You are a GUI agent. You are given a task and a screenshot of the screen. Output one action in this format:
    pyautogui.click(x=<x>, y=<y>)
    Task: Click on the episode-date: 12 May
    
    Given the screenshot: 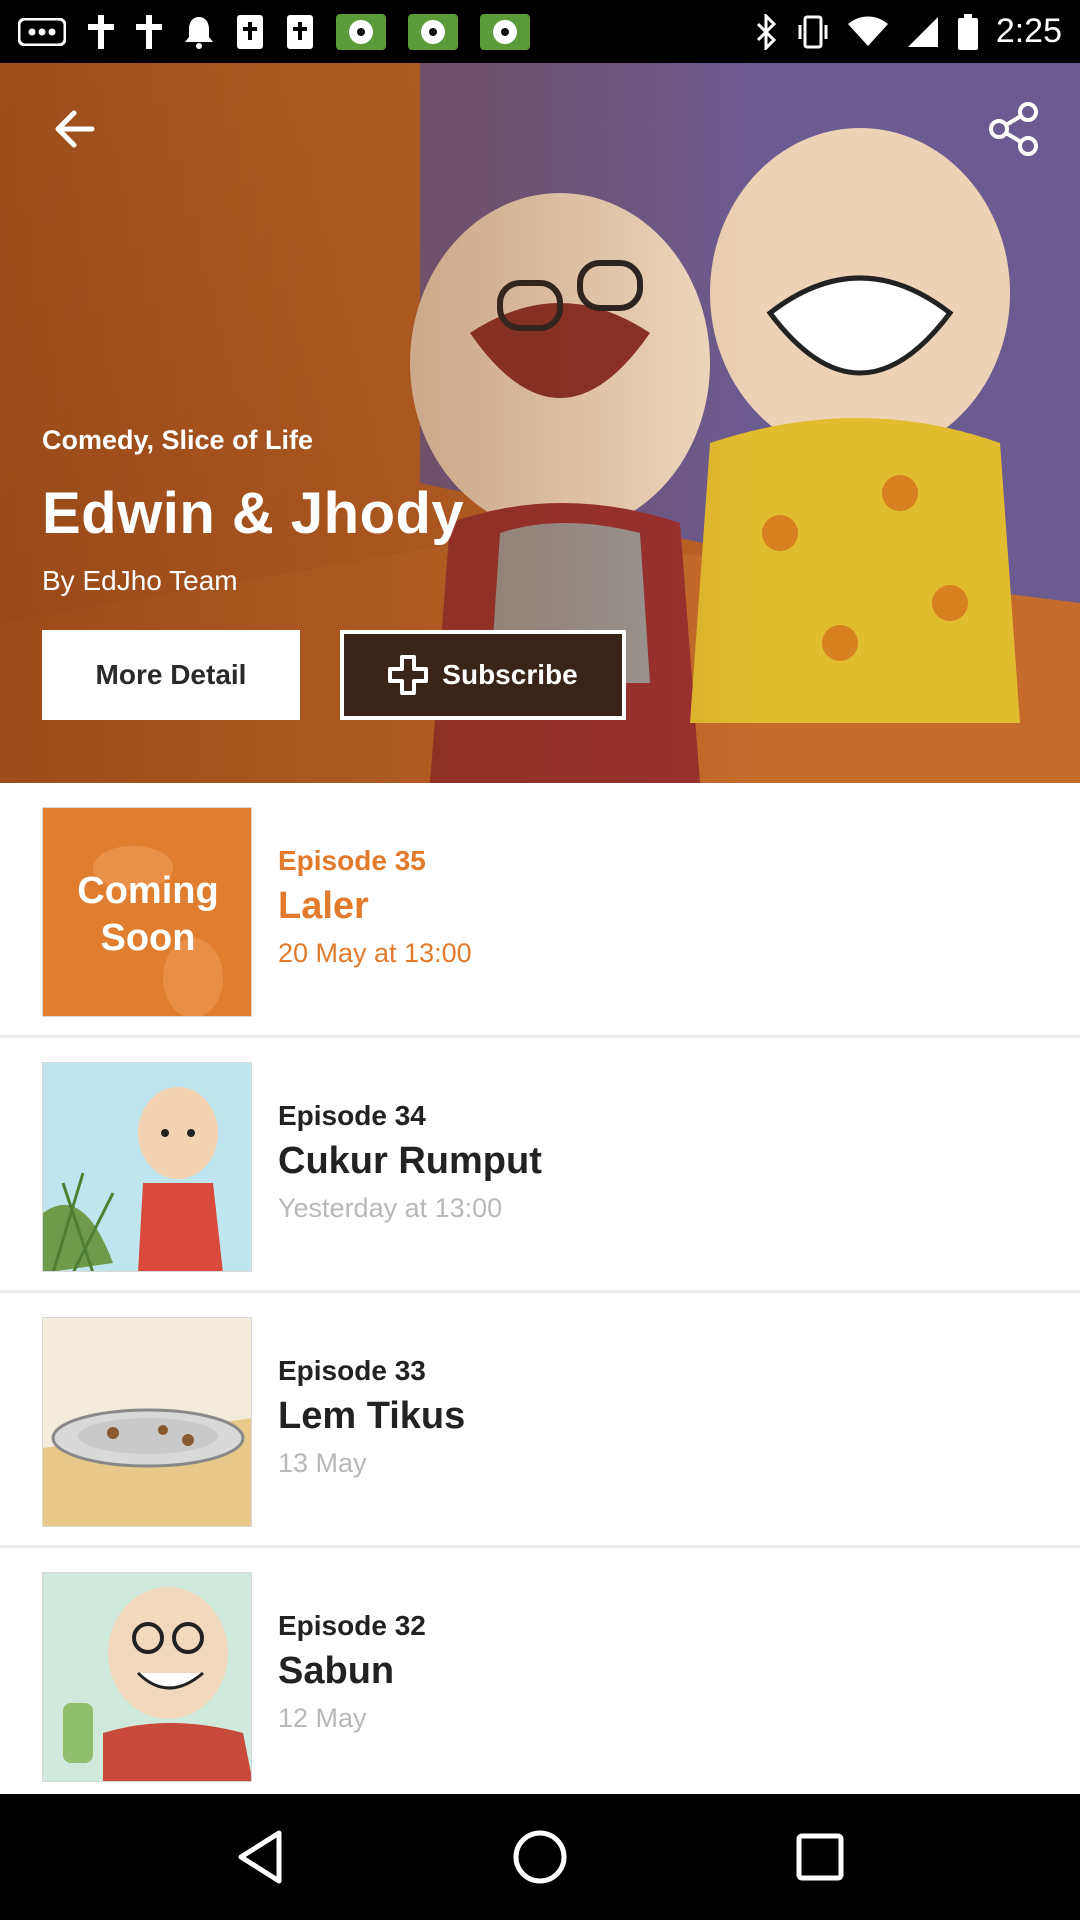 What is the action you would take?
    pyautogui.click(x=322, y=1718)
    